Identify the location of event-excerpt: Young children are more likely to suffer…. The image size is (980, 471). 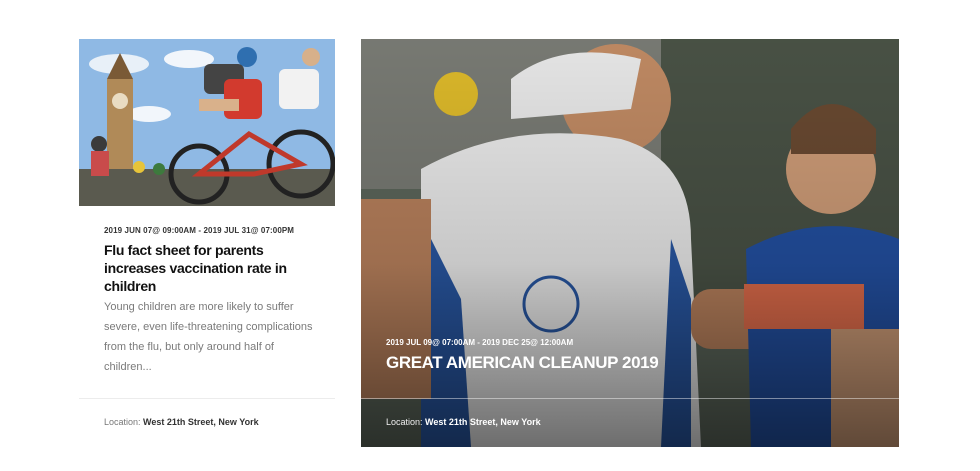
(208, 337).